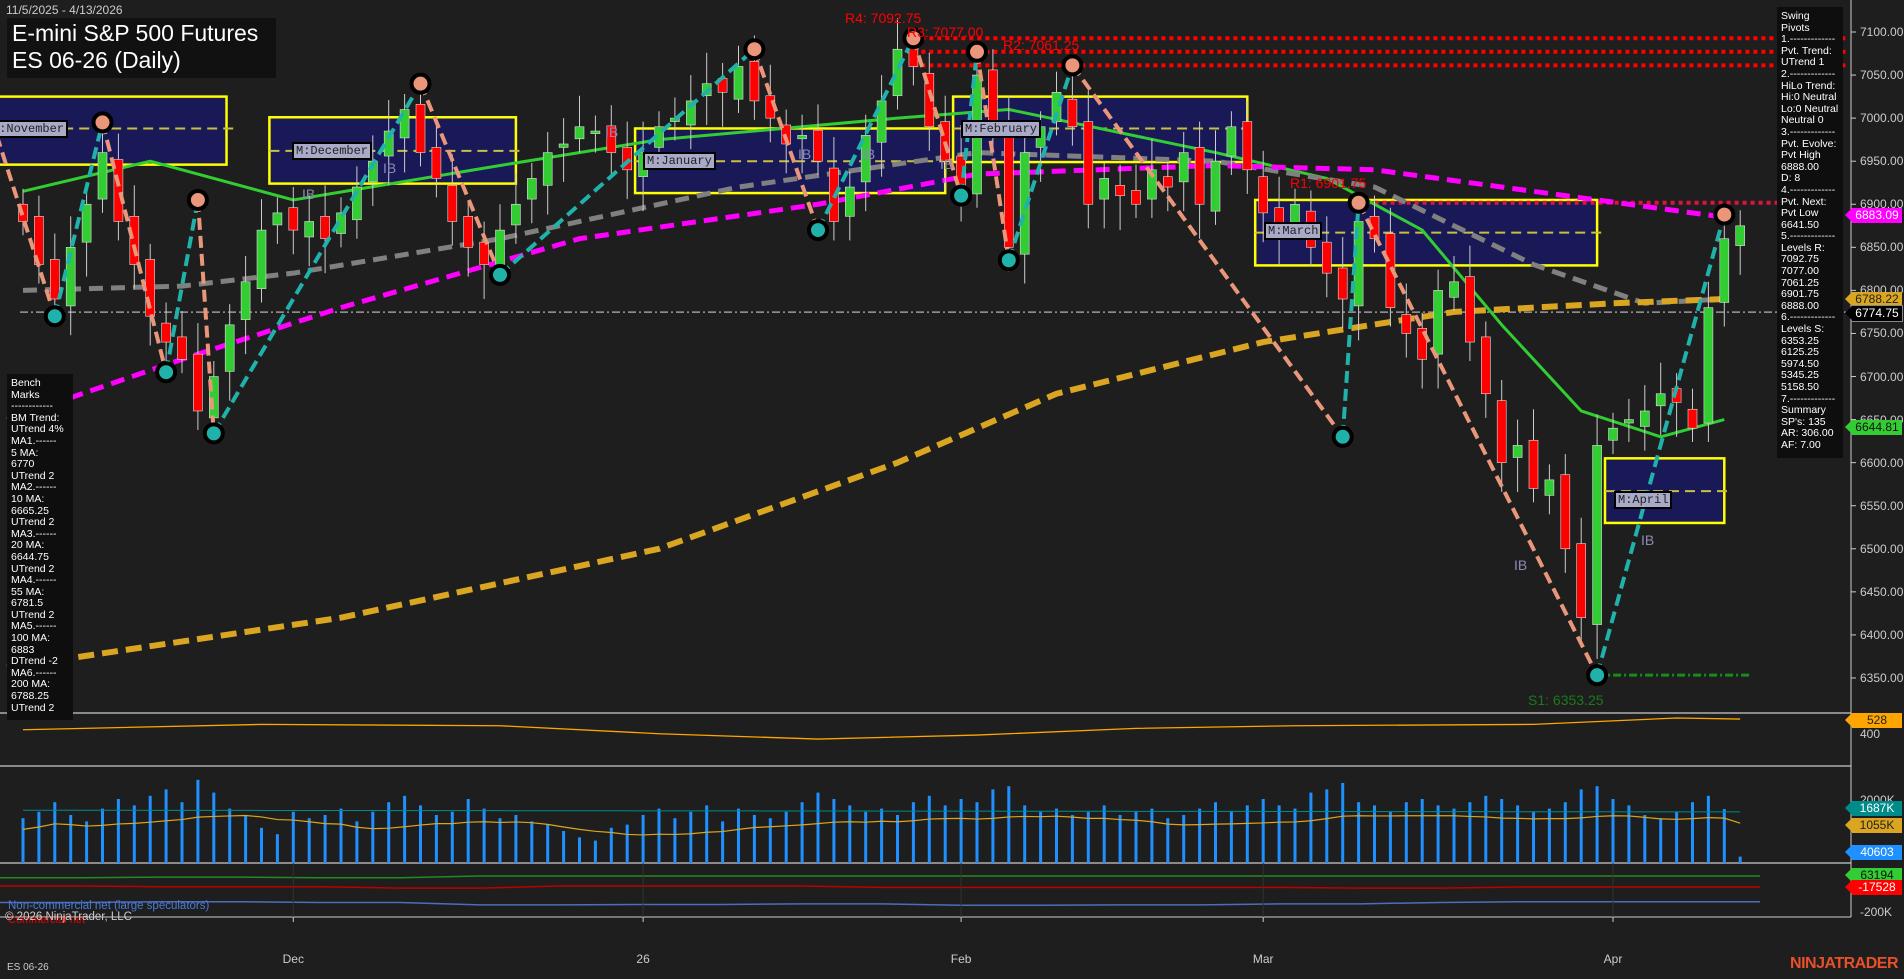 The image size is (1904, 979). Describe the element at coordinates (1882, 505) in the screenshot. I see `y-tick-label: 6550.00` at that location.